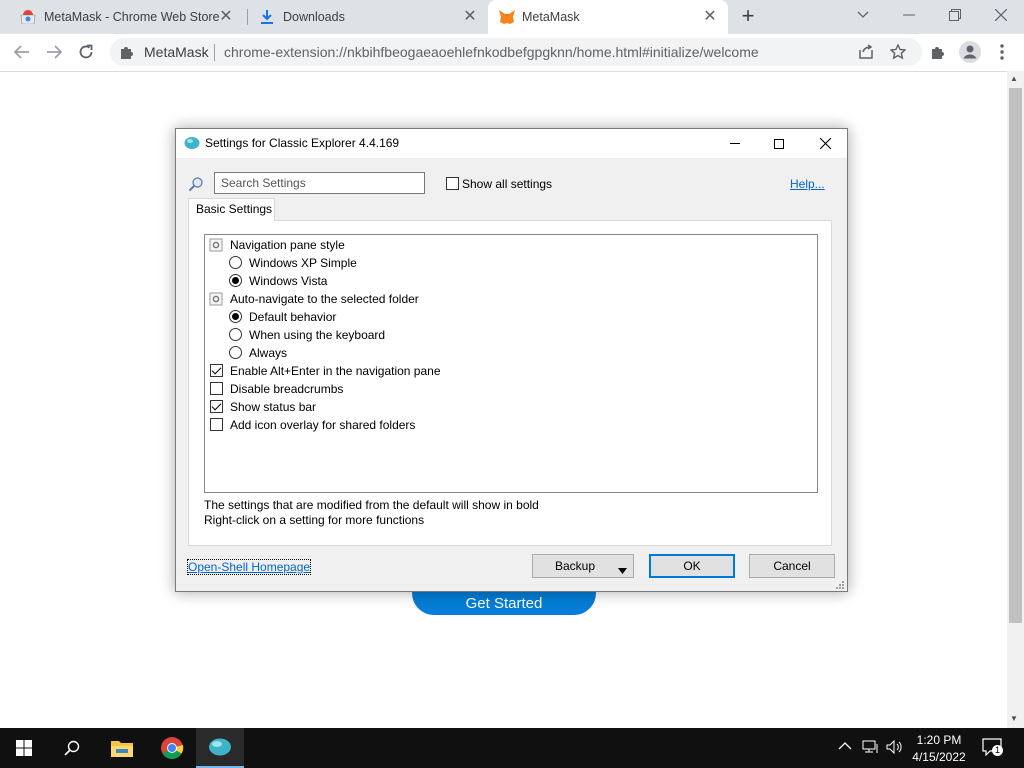 This screenshot has height=768, width=1024. Describe the element at coordinates (1002, 52) in the screenshot. I see `chrome-menu-icon` at that location.